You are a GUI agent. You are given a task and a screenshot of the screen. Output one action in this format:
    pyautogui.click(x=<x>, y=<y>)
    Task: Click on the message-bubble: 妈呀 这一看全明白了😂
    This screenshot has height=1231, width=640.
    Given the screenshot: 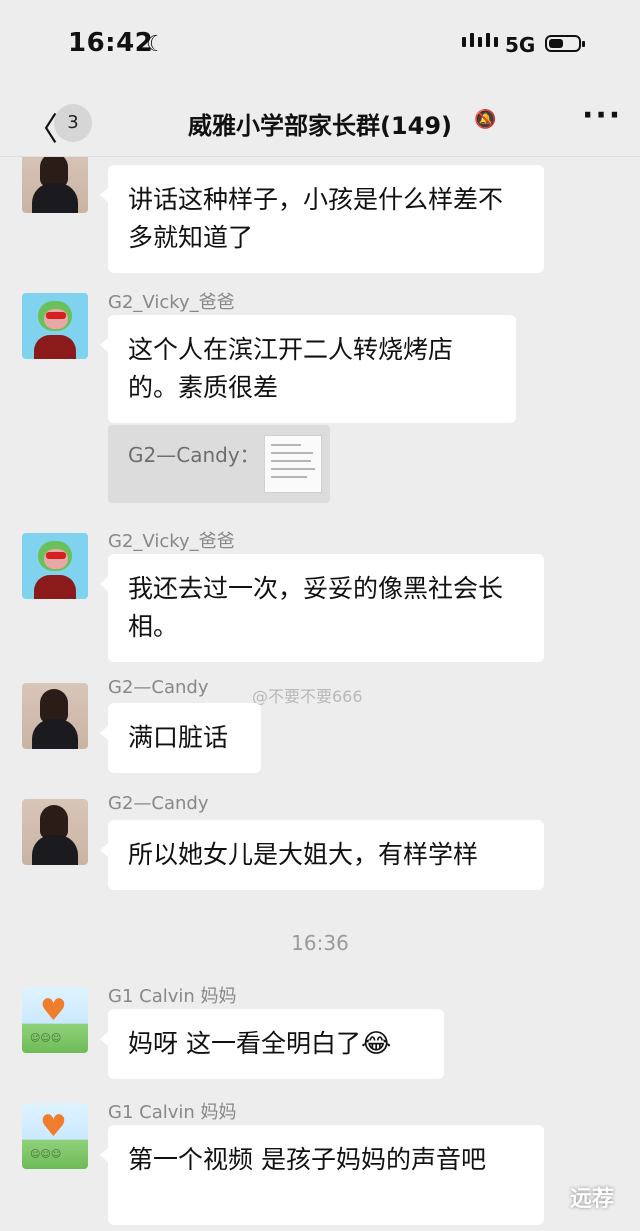 What is the action you would take?
    pyautogui.click(x=272, y=1044)
    